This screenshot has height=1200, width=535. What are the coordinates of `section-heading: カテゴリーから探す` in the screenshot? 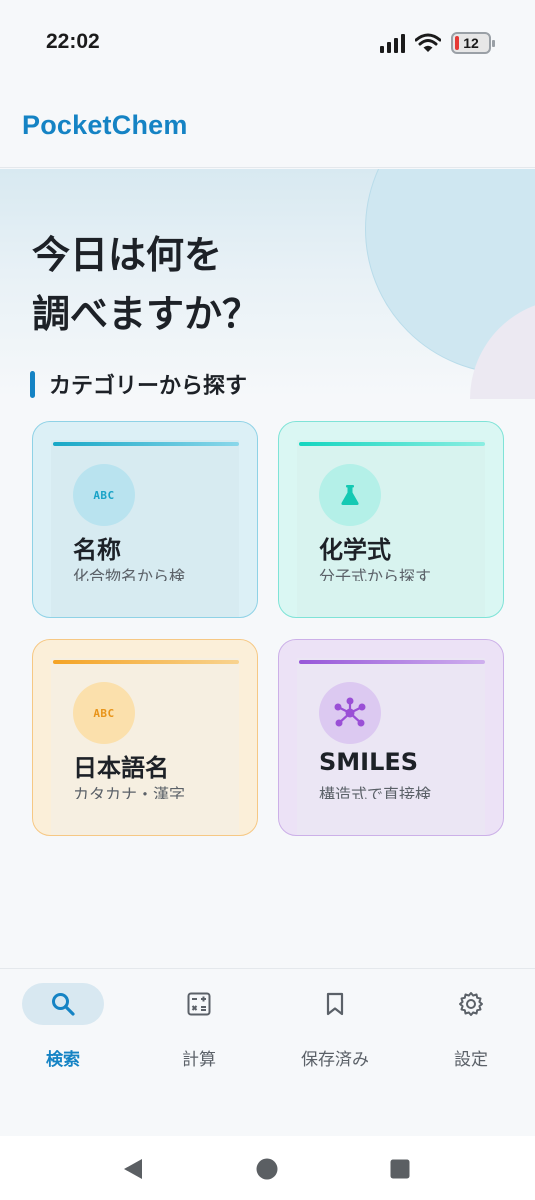 It's located at (138, 384).